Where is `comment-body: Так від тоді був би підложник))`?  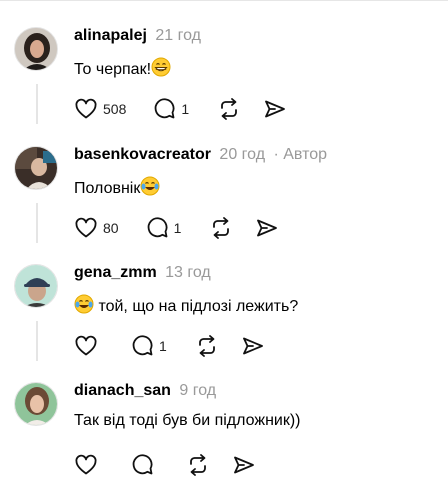 comment-body: Так від тоді був би підложник)) is located at coordinates (187, 420).